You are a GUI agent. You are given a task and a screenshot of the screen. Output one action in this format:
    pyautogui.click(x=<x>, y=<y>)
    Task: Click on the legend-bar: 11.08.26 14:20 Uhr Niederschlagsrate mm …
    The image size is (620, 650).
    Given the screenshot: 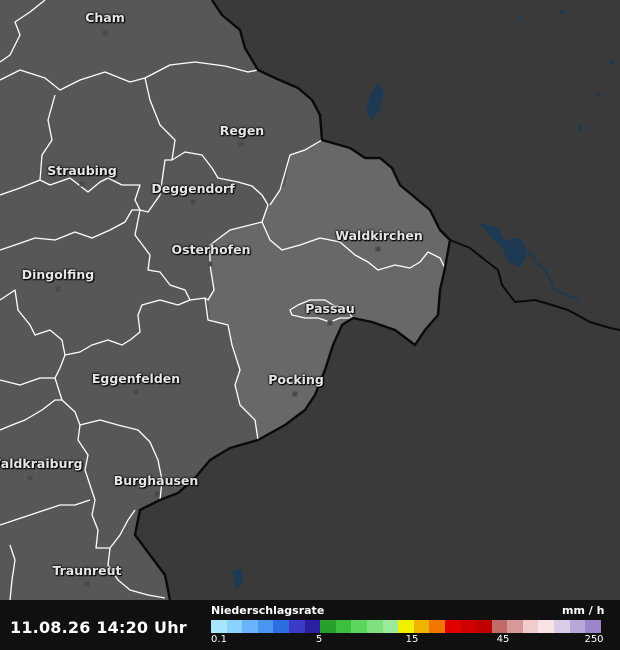 What is the action you would take?
    pyautogui.click(x=310, y=625)
    